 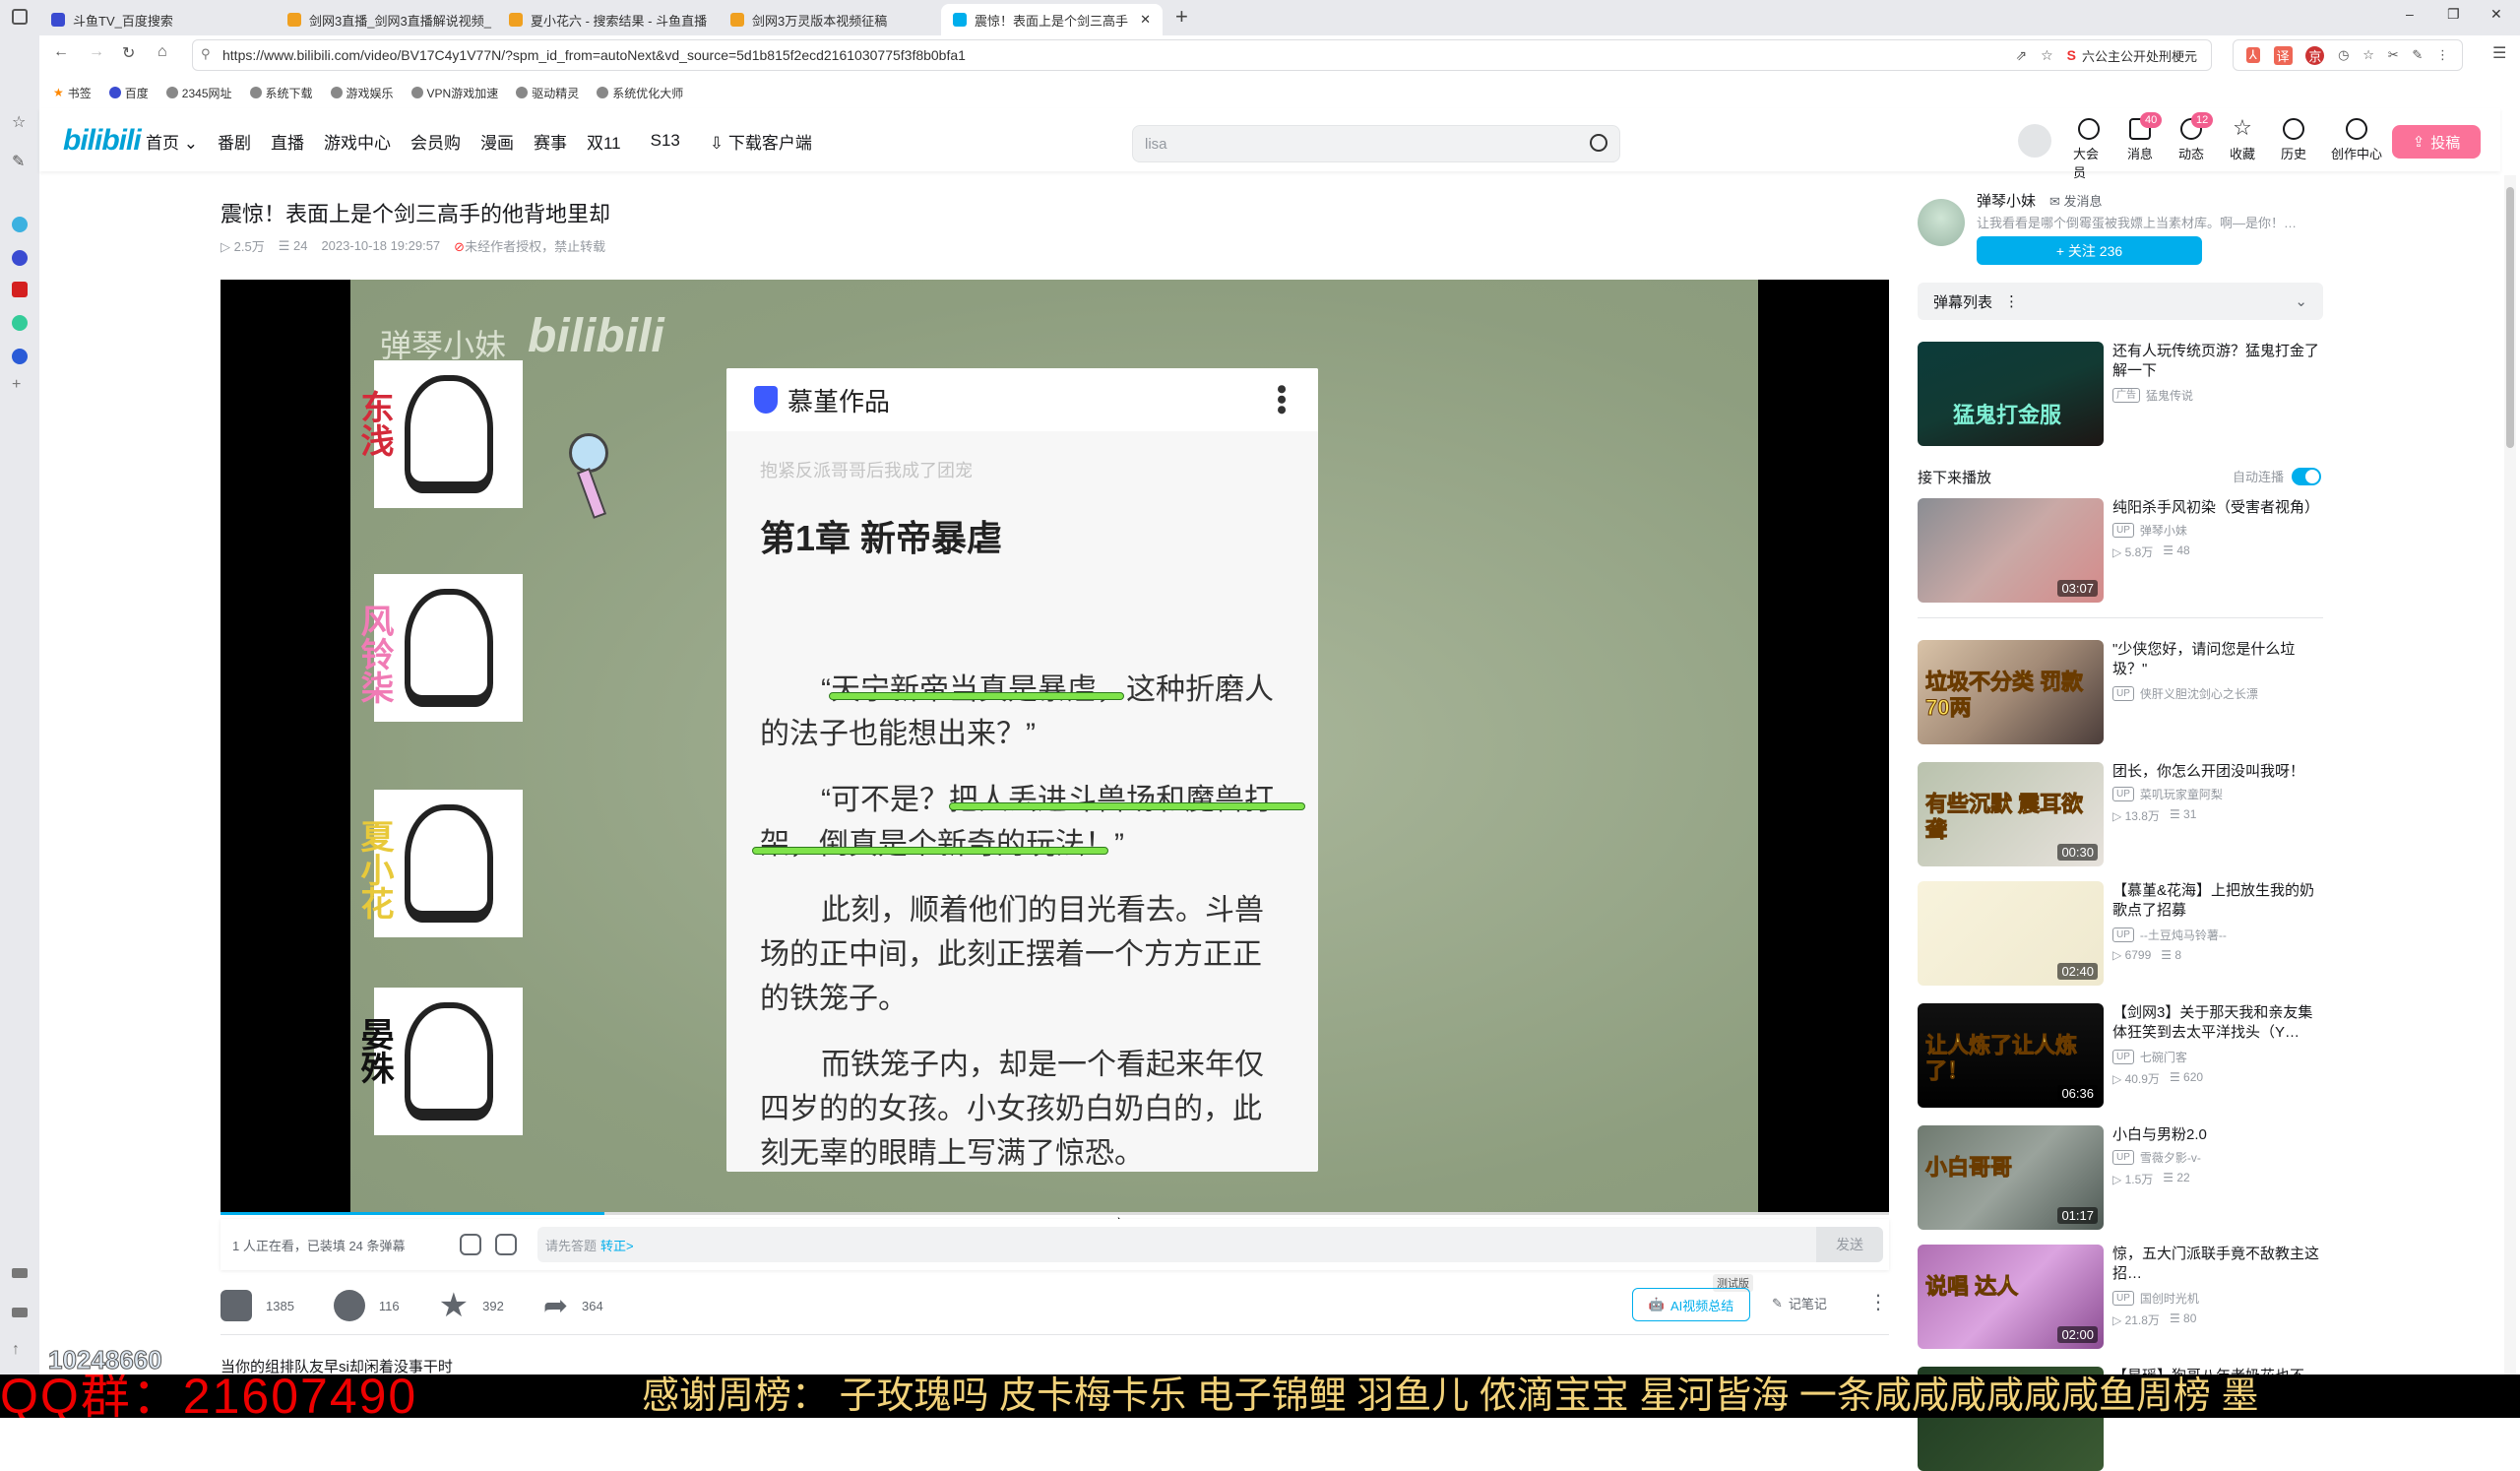 What do you see at coordinates (550, 141) in the screenshot?
I see `nav-esports: 赛事` at bounding box center [550, 141].